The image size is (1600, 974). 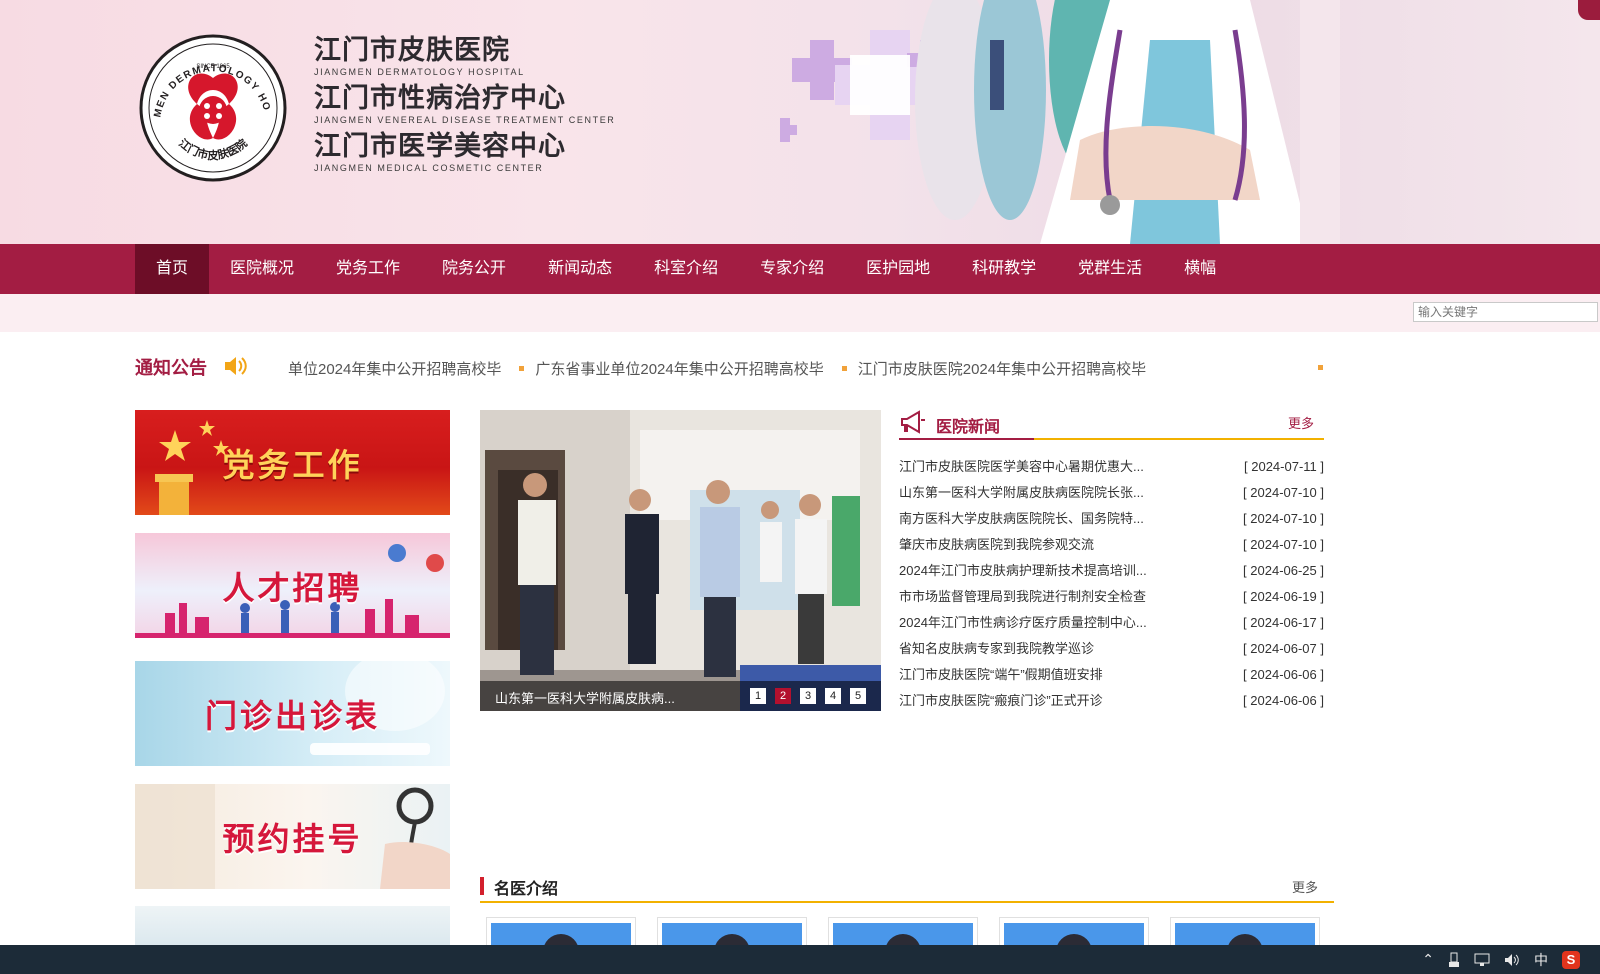 What do you see at coordinates (913, 422) in the screenshot?
I see `megaphone-icon` at bounding box center [913, 422].